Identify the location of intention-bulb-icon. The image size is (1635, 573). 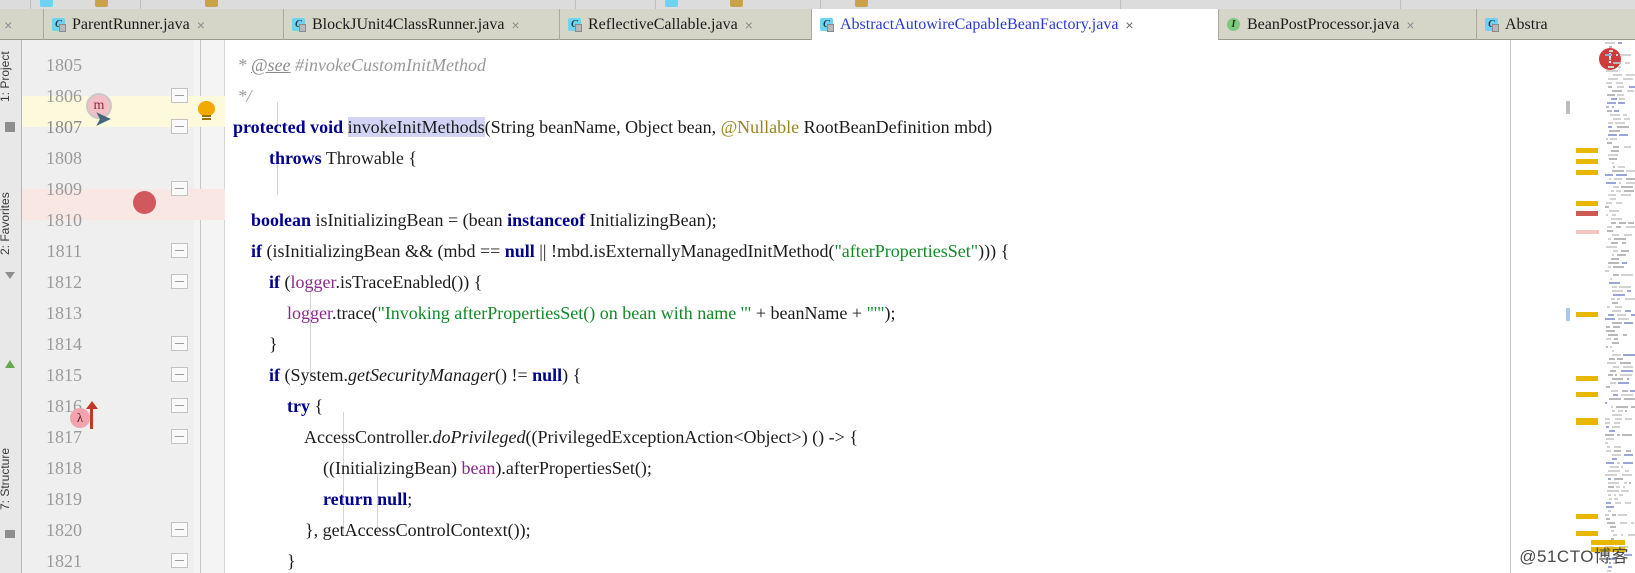
(206, 109).